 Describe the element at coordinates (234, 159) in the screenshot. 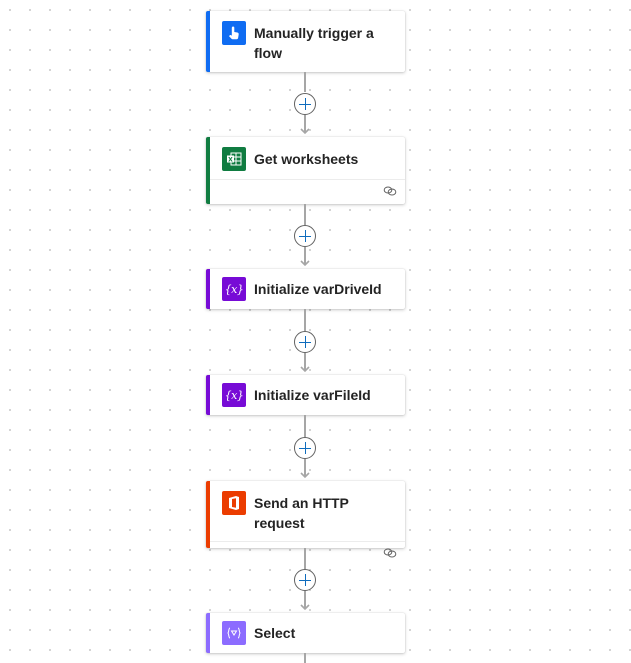

I see `excel-icon: X` at that location.